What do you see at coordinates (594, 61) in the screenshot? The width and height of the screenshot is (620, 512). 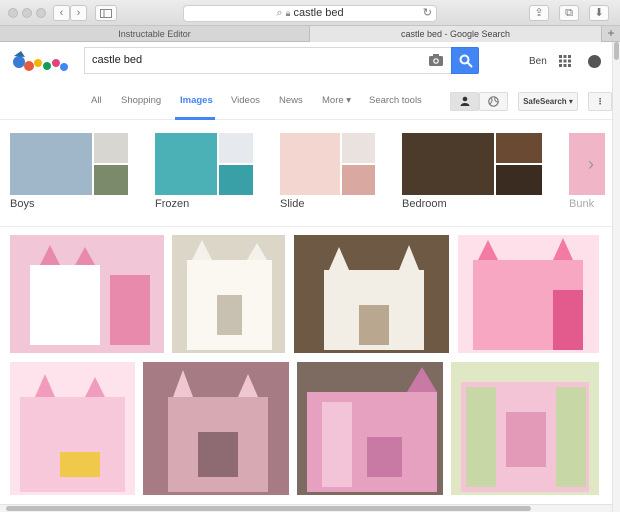 I see `notifications-icon` at bounding box center [594, 61].